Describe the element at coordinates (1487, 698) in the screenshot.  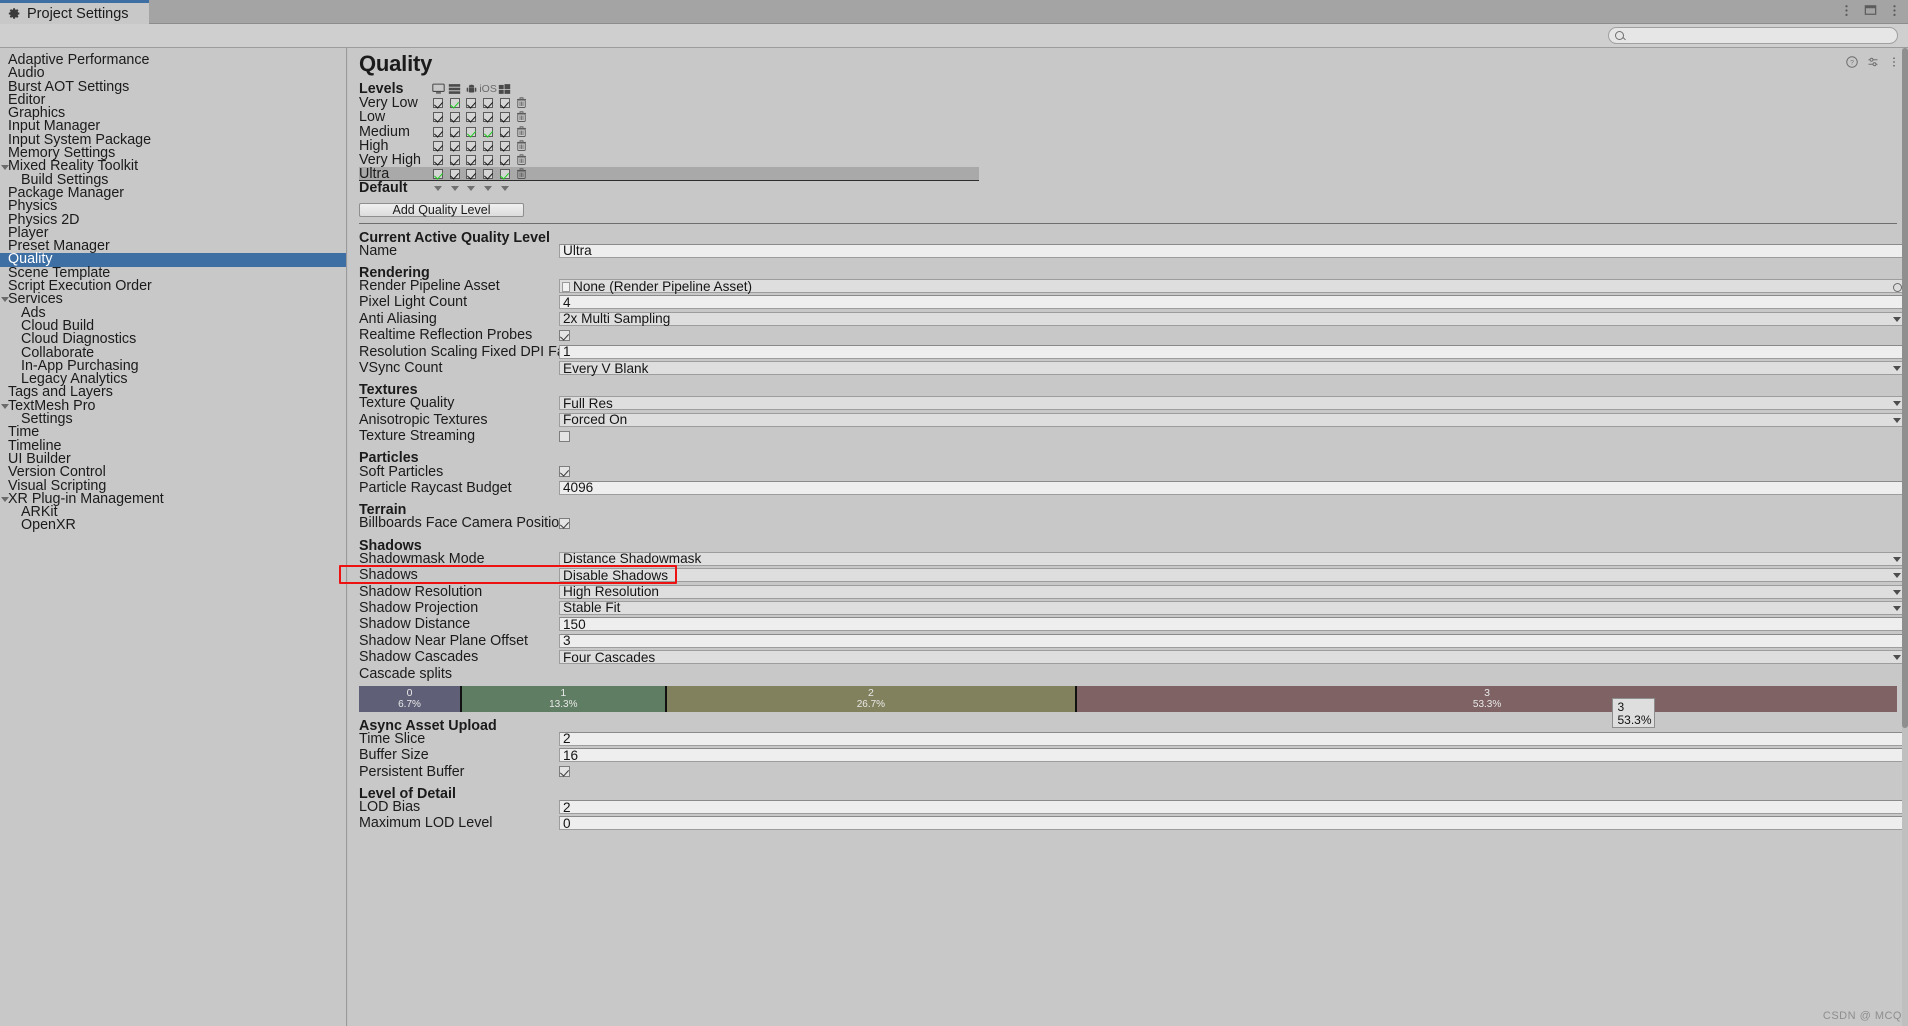
I see `cascade-segment: 3 53.3%` at that location.